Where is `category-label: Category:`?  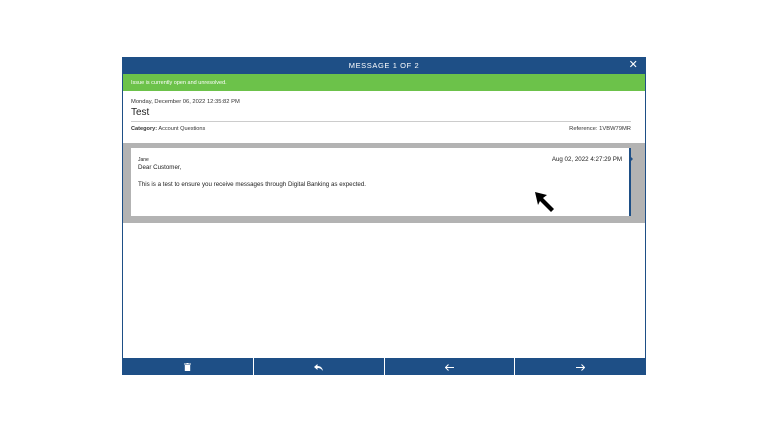
category-label: Category: is located at coordinates (144, 129).